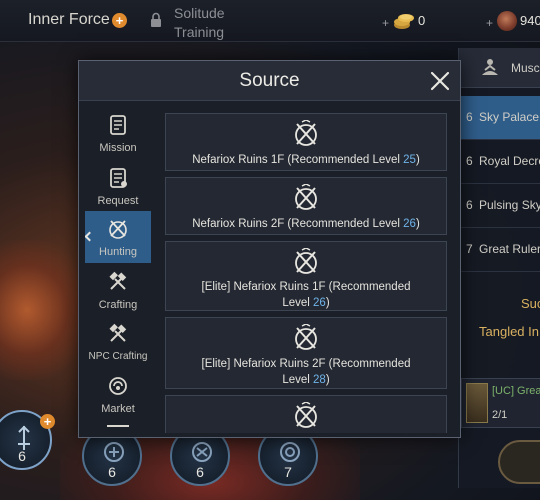 This screenshot has height=500, width=540. I want to click on right-list-item: 6 Sky Palace, so click(499, 118).